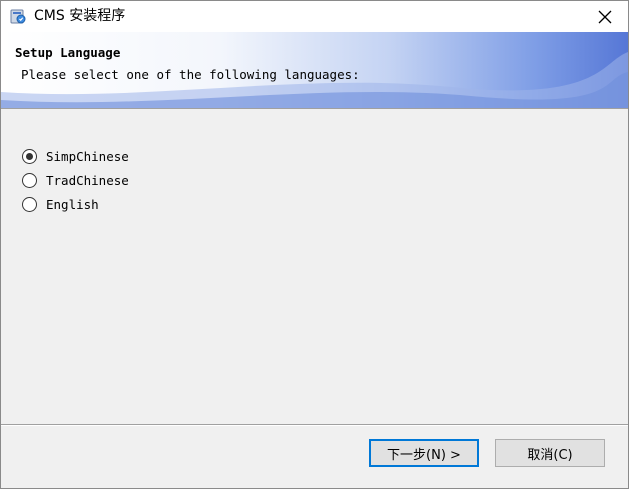 This screenshot has height=489, width=629. I want to click on close-icon, so click(605, 16).